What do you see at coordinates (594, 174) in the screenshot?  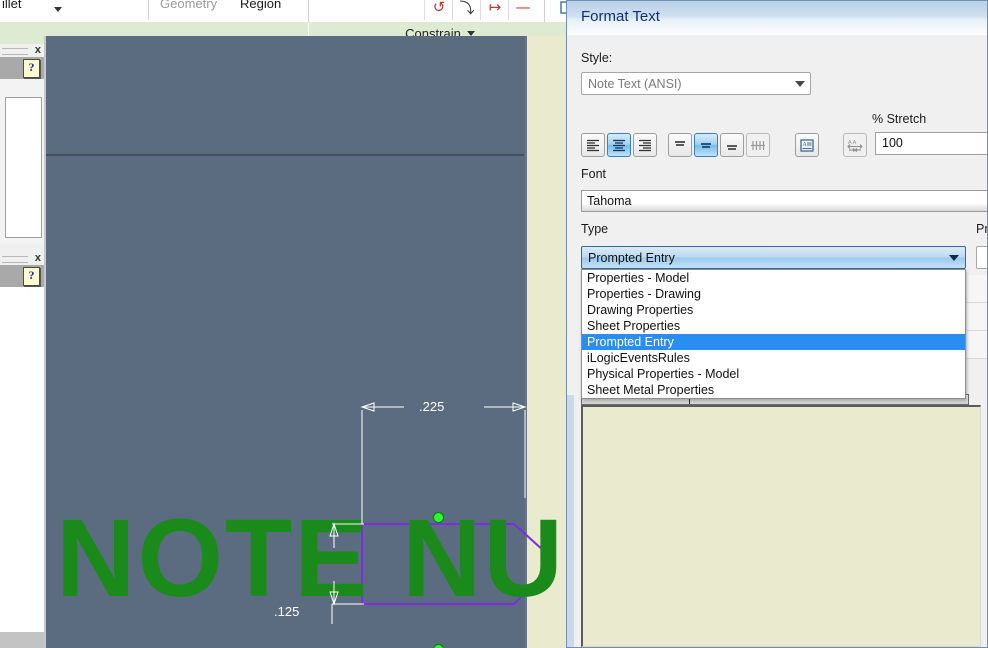 I see `font-label: Font` at bounding box center [594, 174].